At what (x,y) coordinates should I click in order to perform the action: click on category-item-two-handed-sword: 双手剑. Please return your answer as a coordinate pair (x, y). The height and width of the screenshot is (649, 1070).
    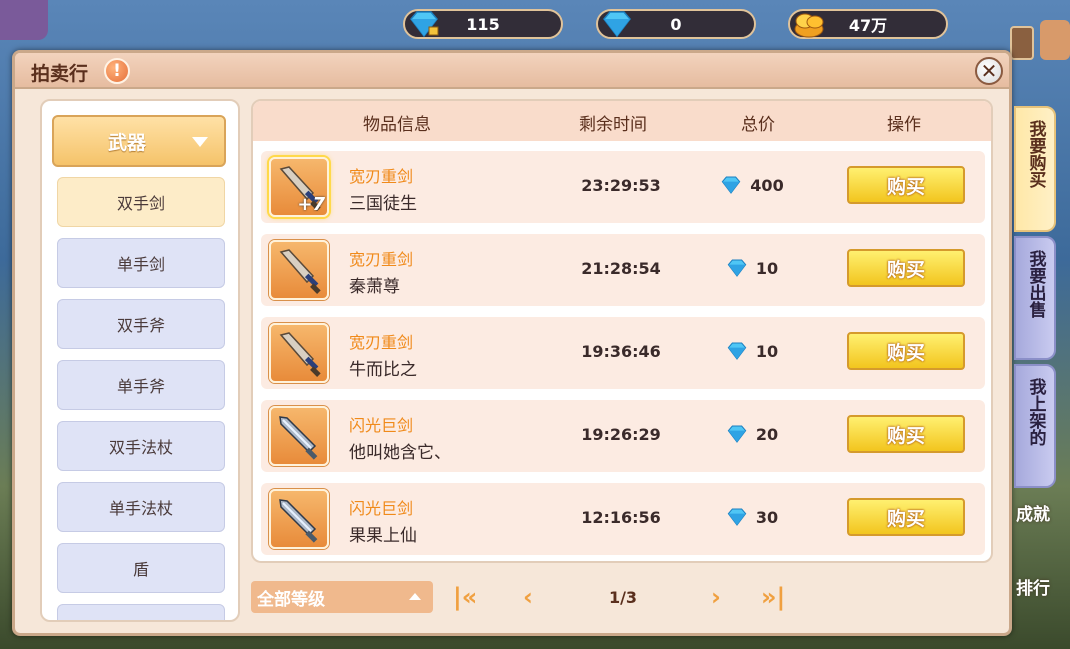
    Looking at the image, I should click on (141, 202).